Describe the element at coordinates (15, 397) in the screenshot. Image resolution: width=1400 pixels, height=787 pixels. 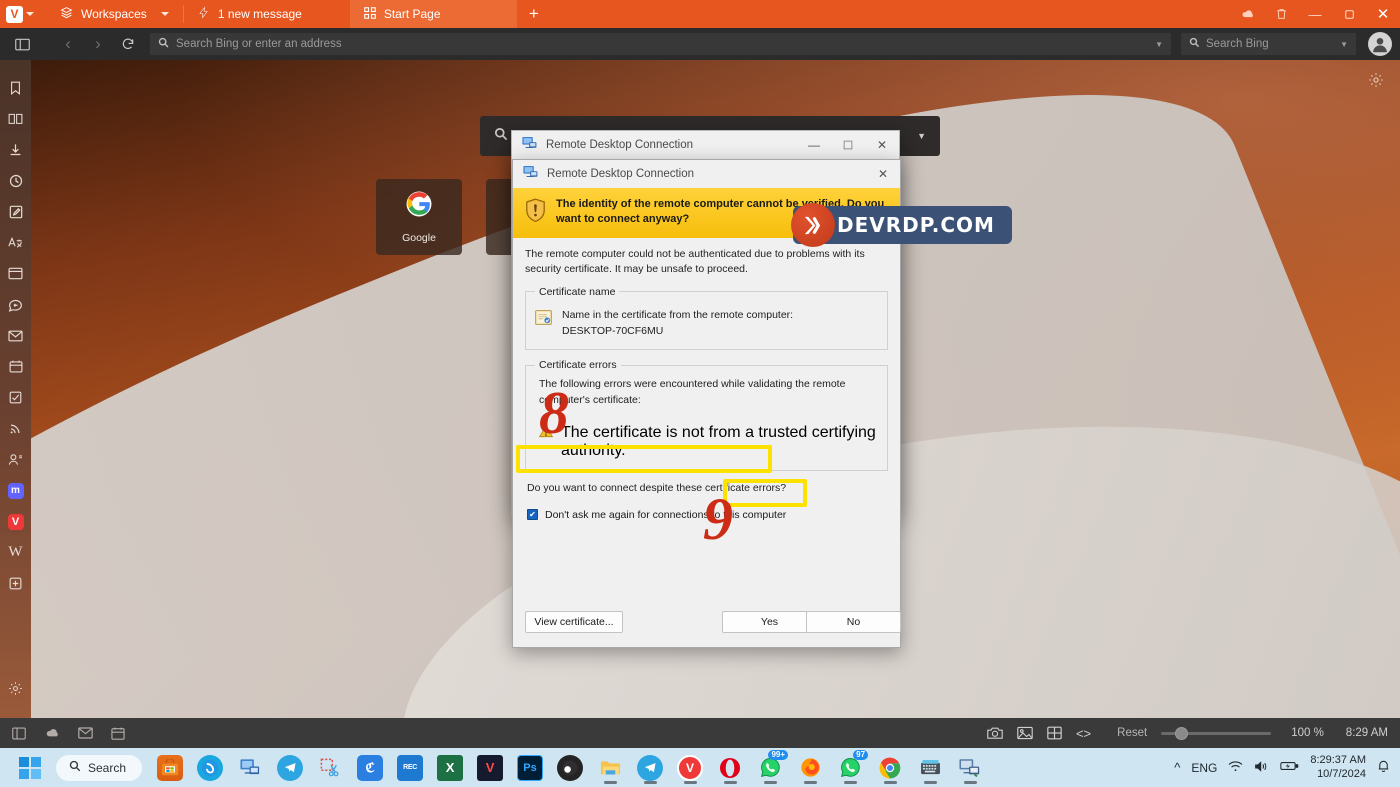
I see `sidebar-item-tasks` at that location.